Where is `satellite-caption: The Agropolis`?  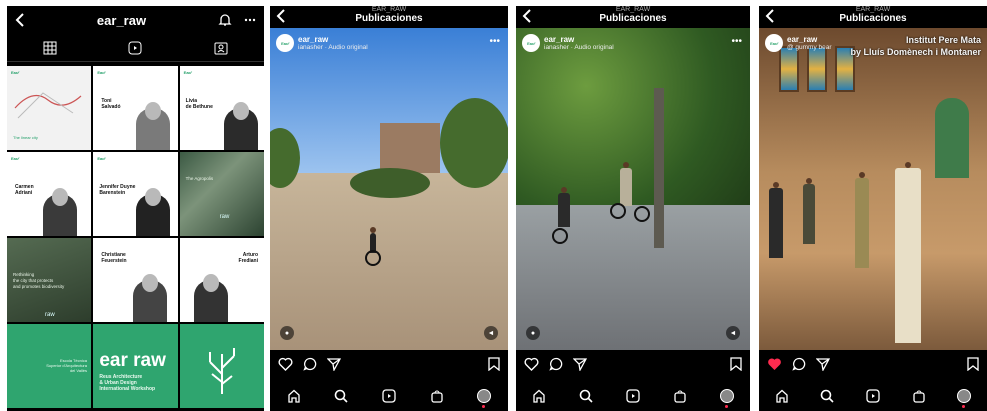 satellite-caption: The Agropolis is located at coordinates (199, 178).